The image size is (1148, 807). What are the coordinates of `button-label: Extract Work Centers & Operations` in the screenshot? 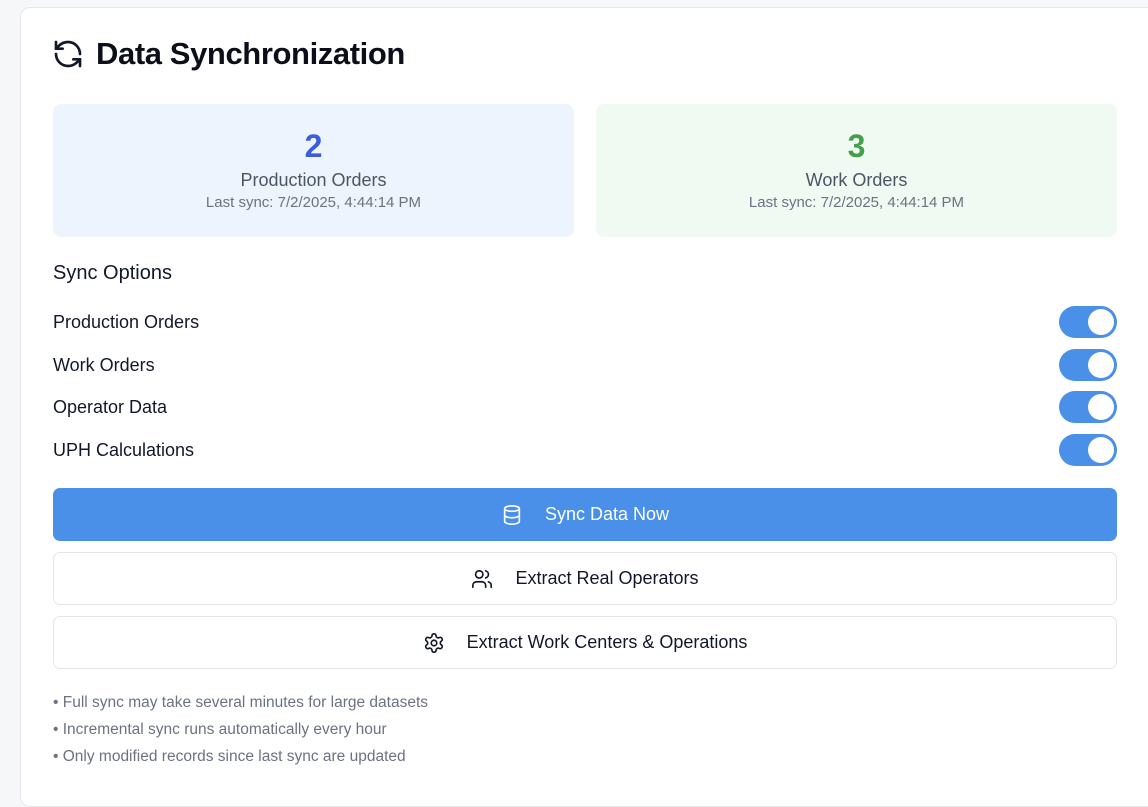 It's located at (607, 642).